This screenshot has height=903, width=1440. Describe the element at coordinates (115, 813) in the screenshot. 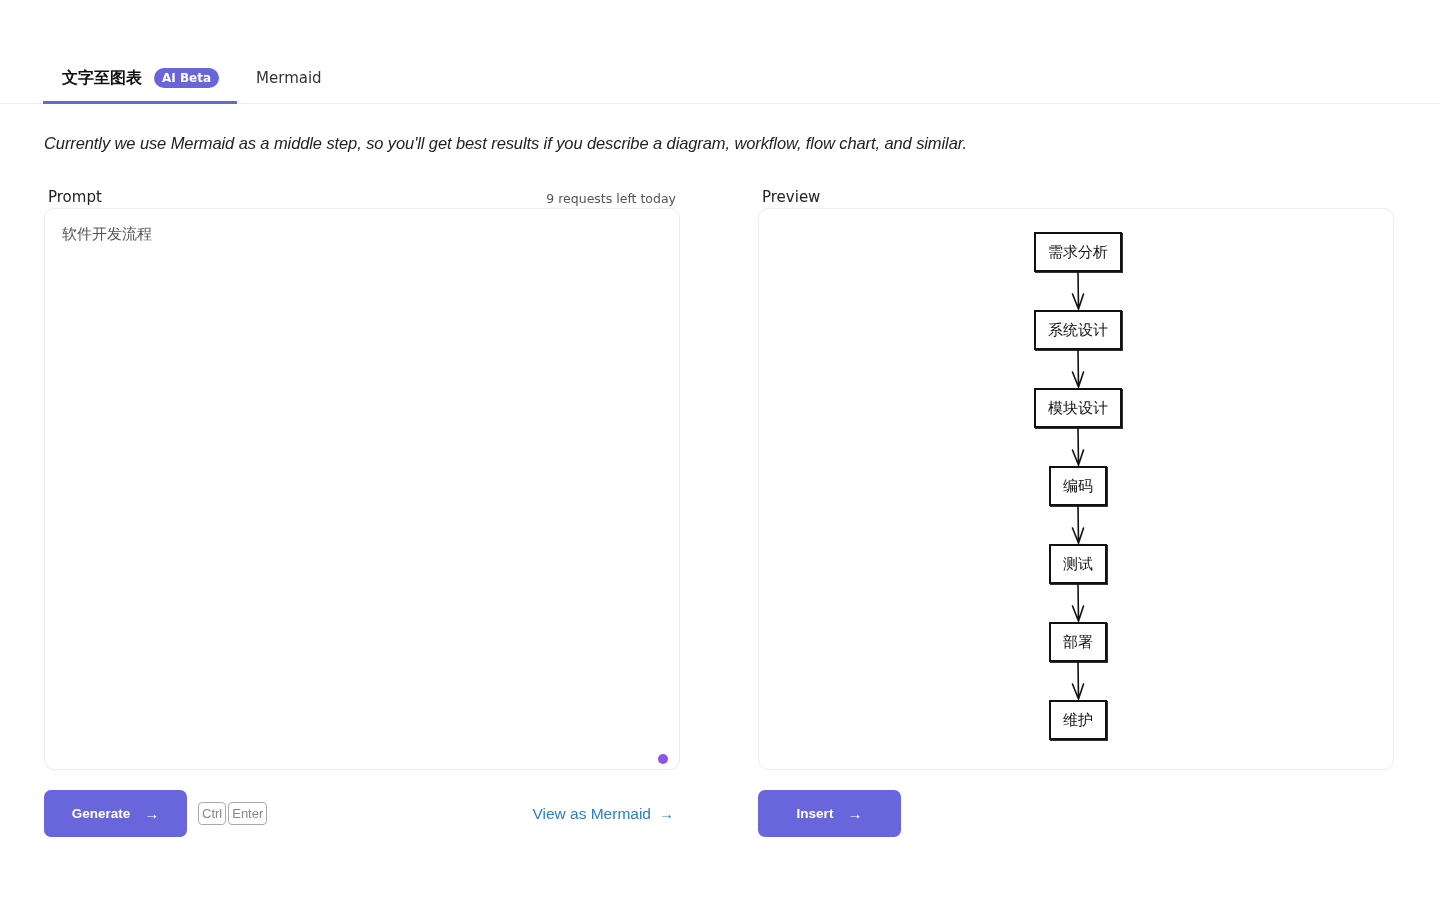

I see `generate-button: Generate →` at that location.